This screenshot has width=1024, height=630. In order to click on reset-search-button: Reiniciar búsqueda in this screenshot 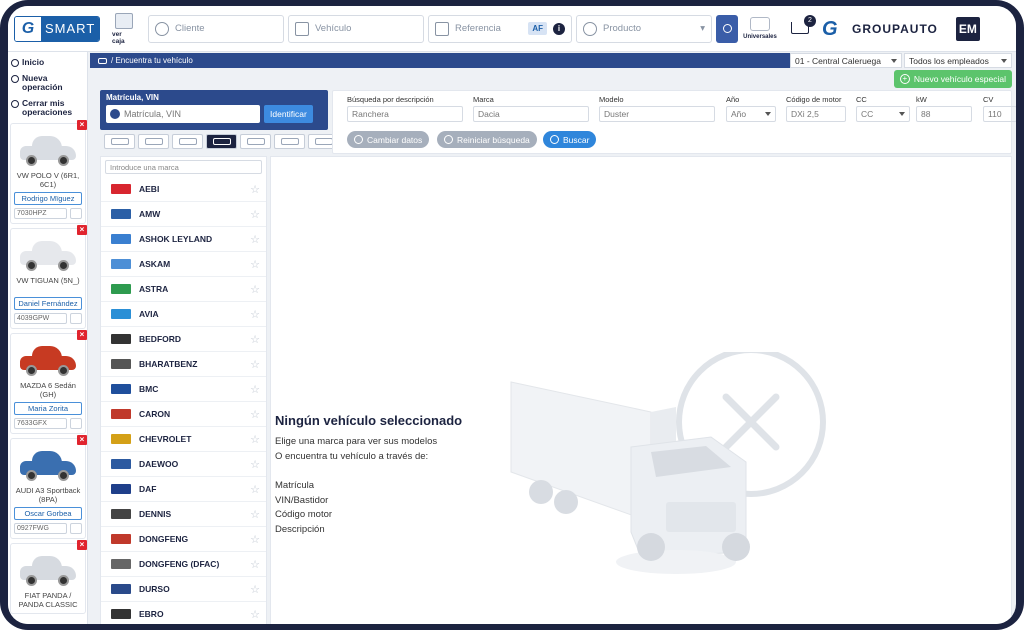, I will do `click(487, 139)`.